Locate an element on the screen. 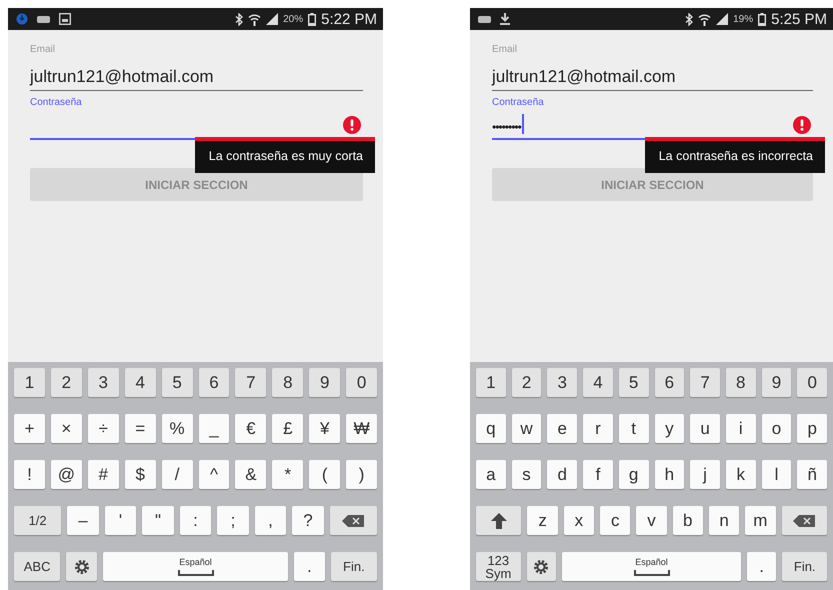  keyboard-key: ^ is located at coordinates (214, 474).